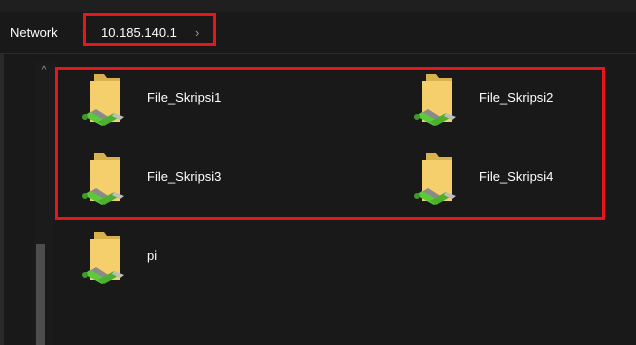  I want to click on scroll-up-icon: ^, so click(44, 71).